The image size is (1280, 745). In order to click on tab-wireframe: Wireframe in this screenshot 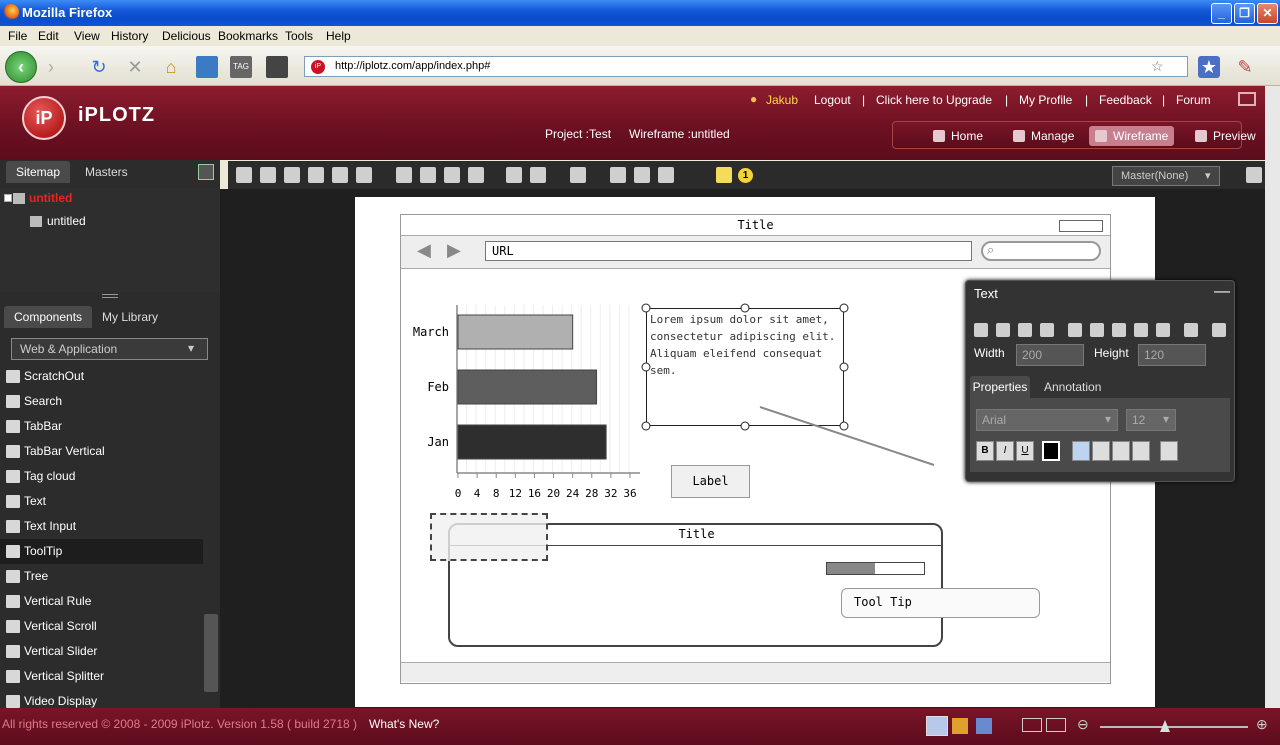, I will do `click(1132, 136)`.